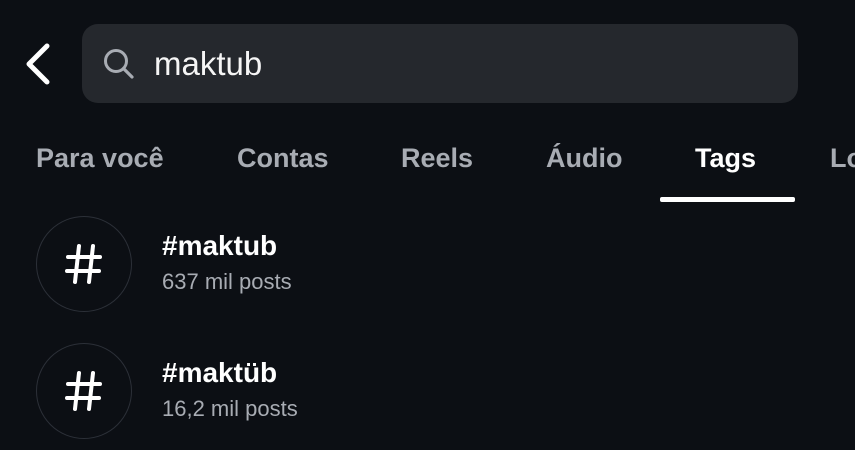  Describe the element at coordinates (230, 408) in the screenshot. I see `post-count: 16,2 mil posts` at that location.